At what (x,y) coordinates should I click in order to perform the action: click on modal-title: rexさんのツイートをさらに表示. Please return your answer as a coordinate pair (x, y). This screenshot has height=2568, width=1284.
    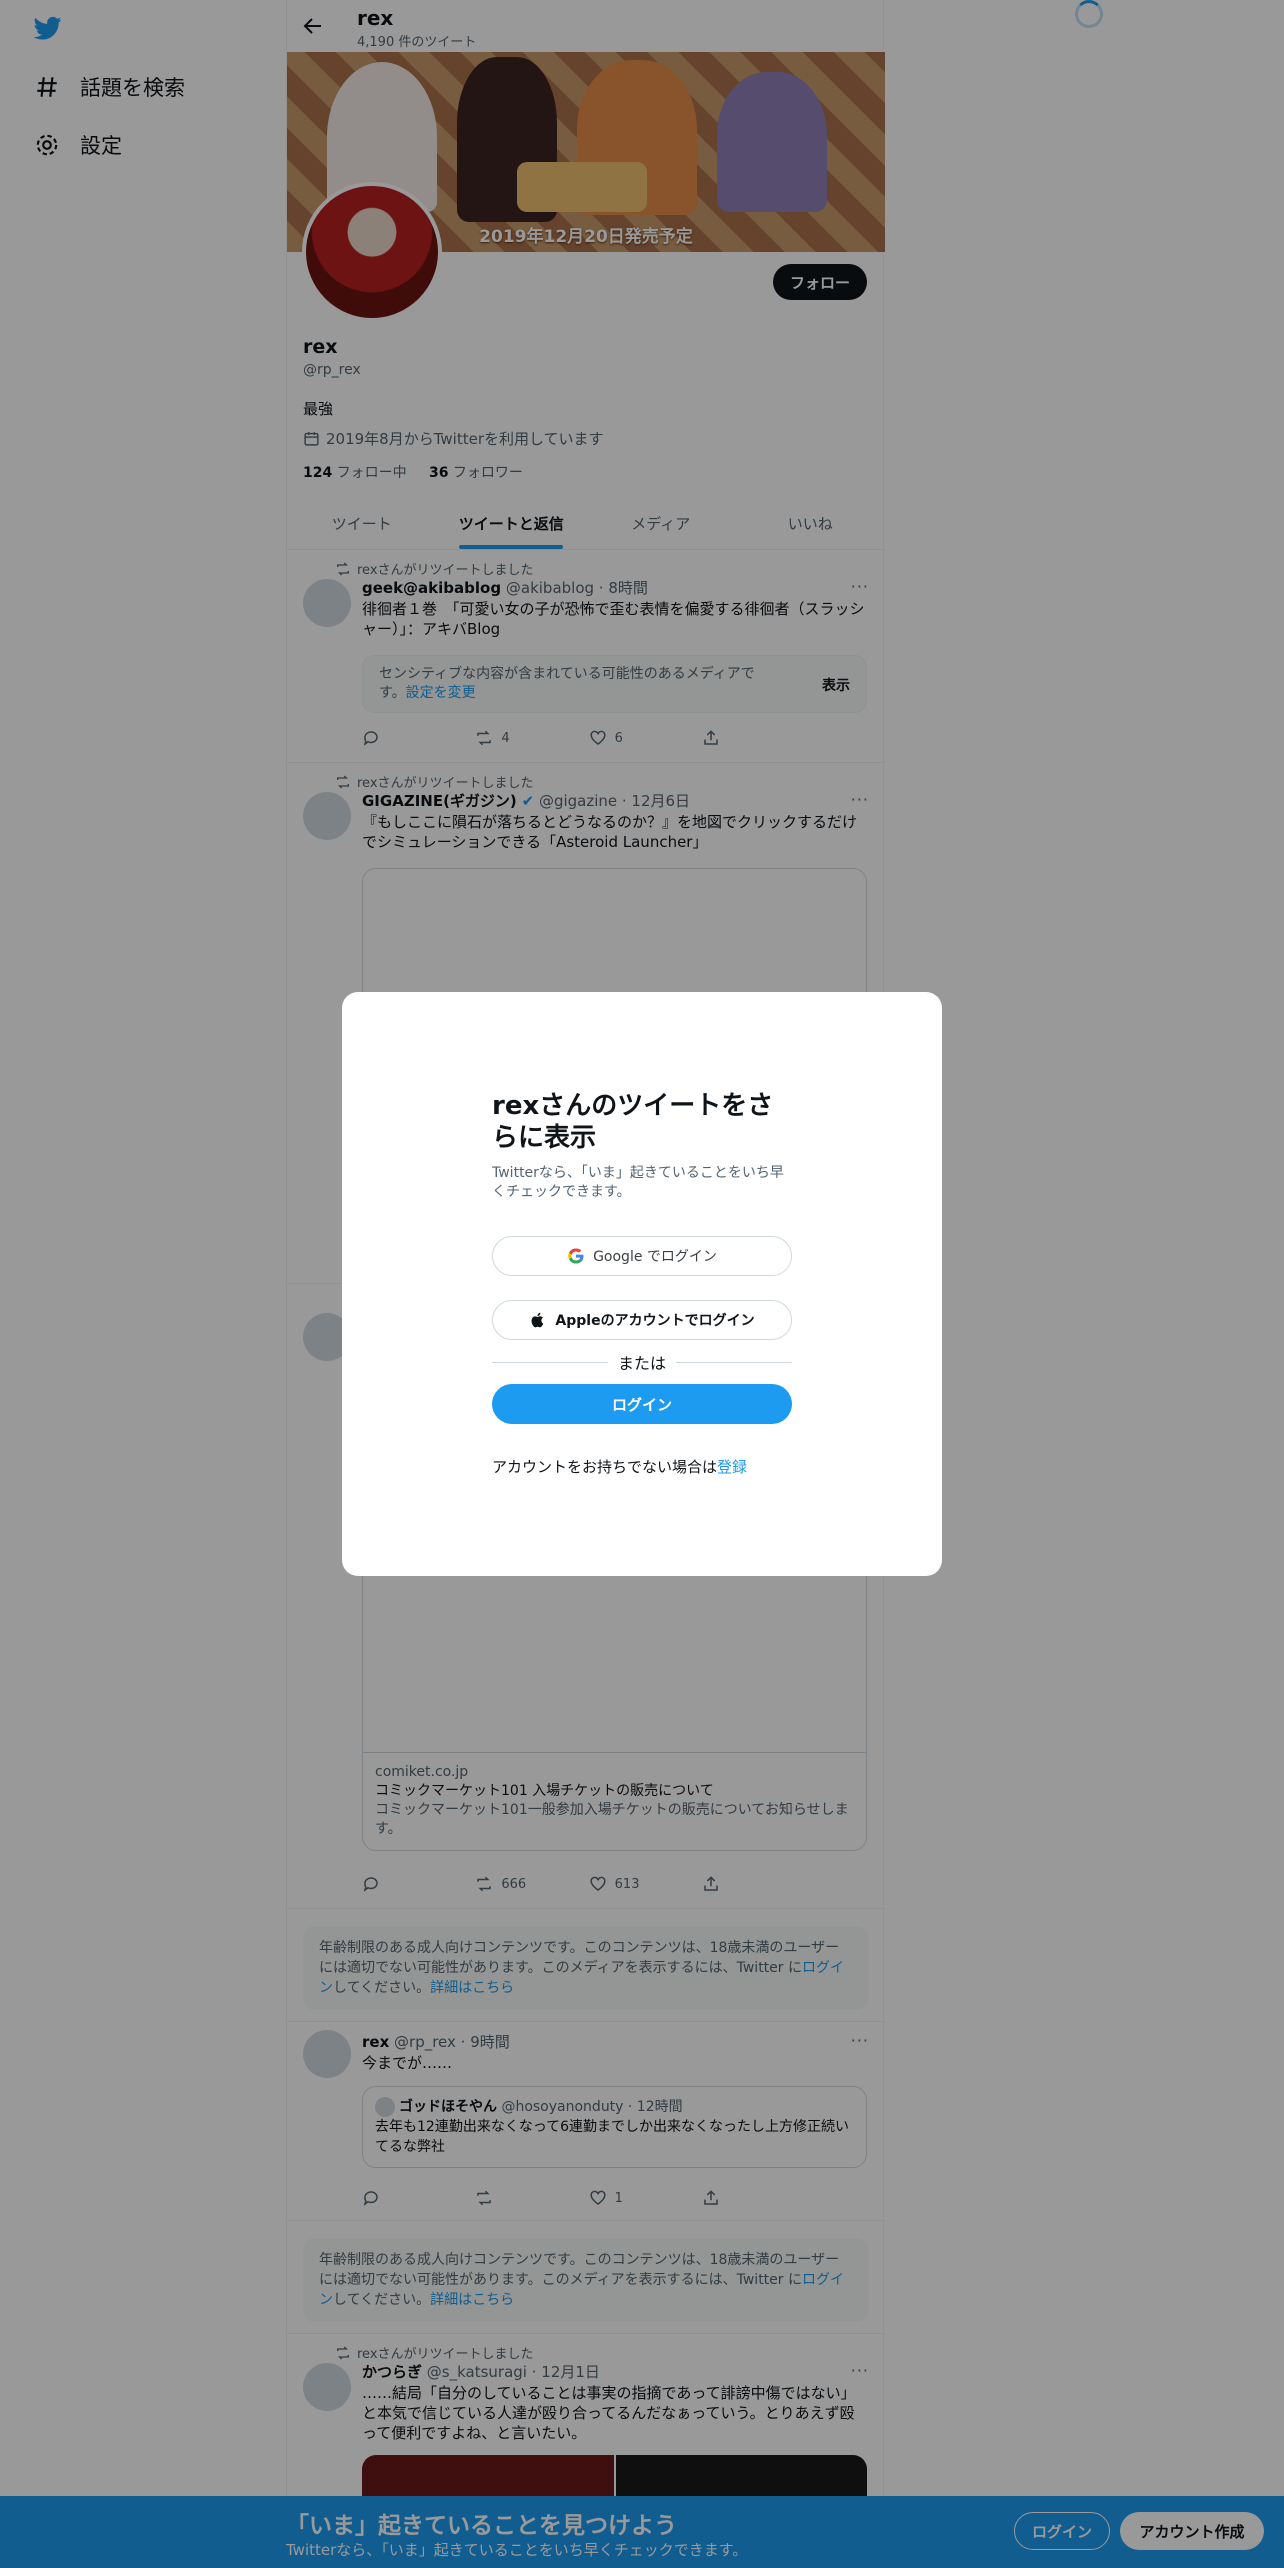
    Looking at the image, I should click on (633, 1122).